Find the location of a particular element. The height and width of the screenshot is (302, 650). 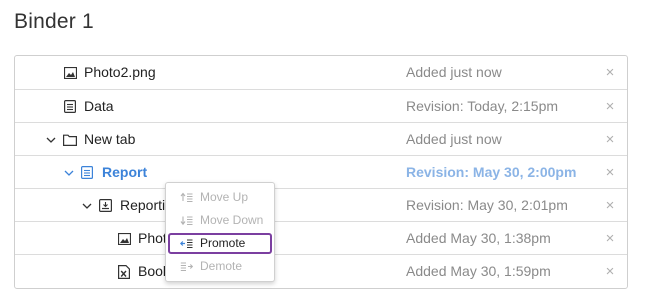

item-status: Revision: May 30, 2:01pm is located at coordinates (487, 205).